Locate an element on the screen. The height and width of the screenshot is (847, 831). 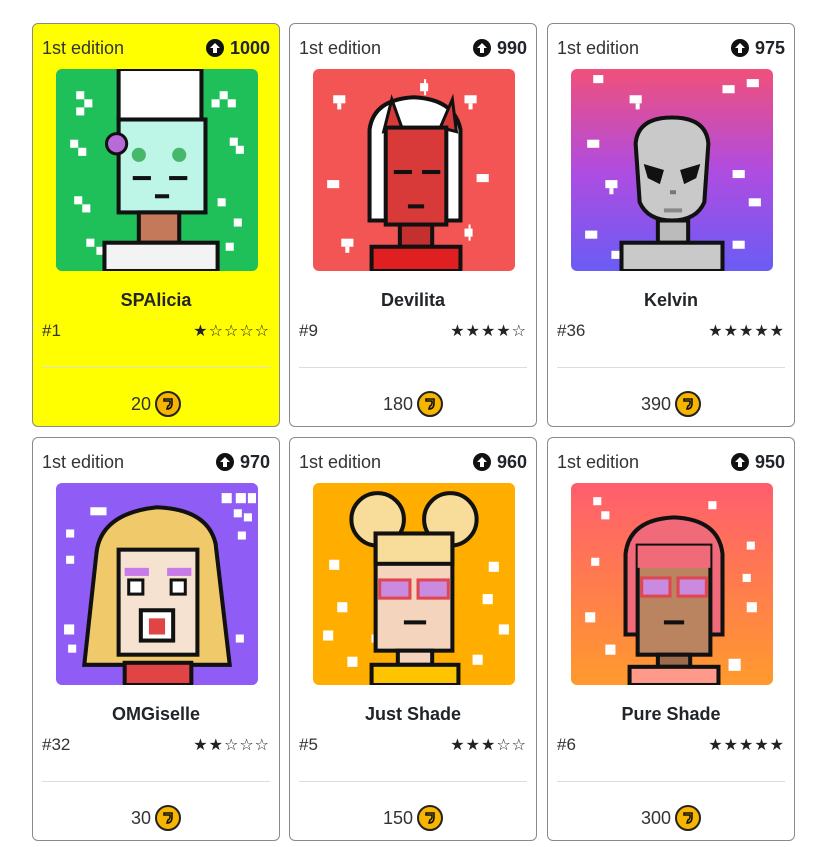
card-header: 1st edition 960 is located at coordinates (413, 462).